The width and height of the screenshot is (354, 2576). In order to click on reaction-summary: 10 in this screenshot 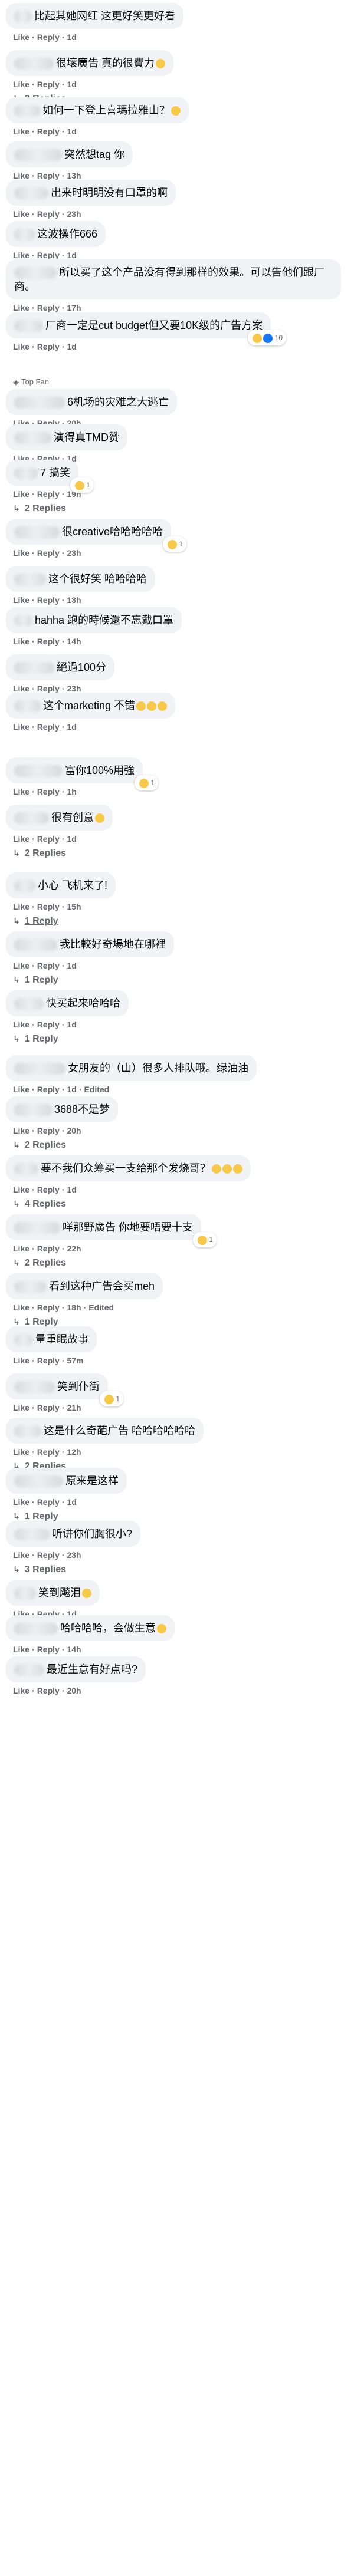, I will do `click(267, 337)`.